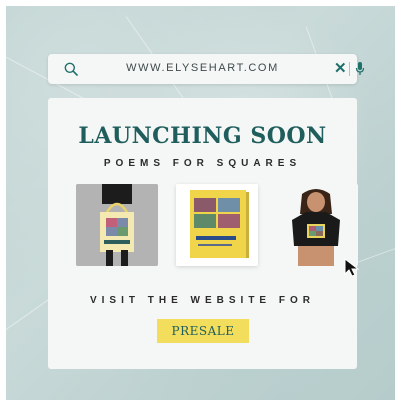 The width and height of the screenshot is (401, 406). Describe the element at coordinates (202, 136) in the screenshot. I see `page-title: LAUNCHING SOON` at that location.